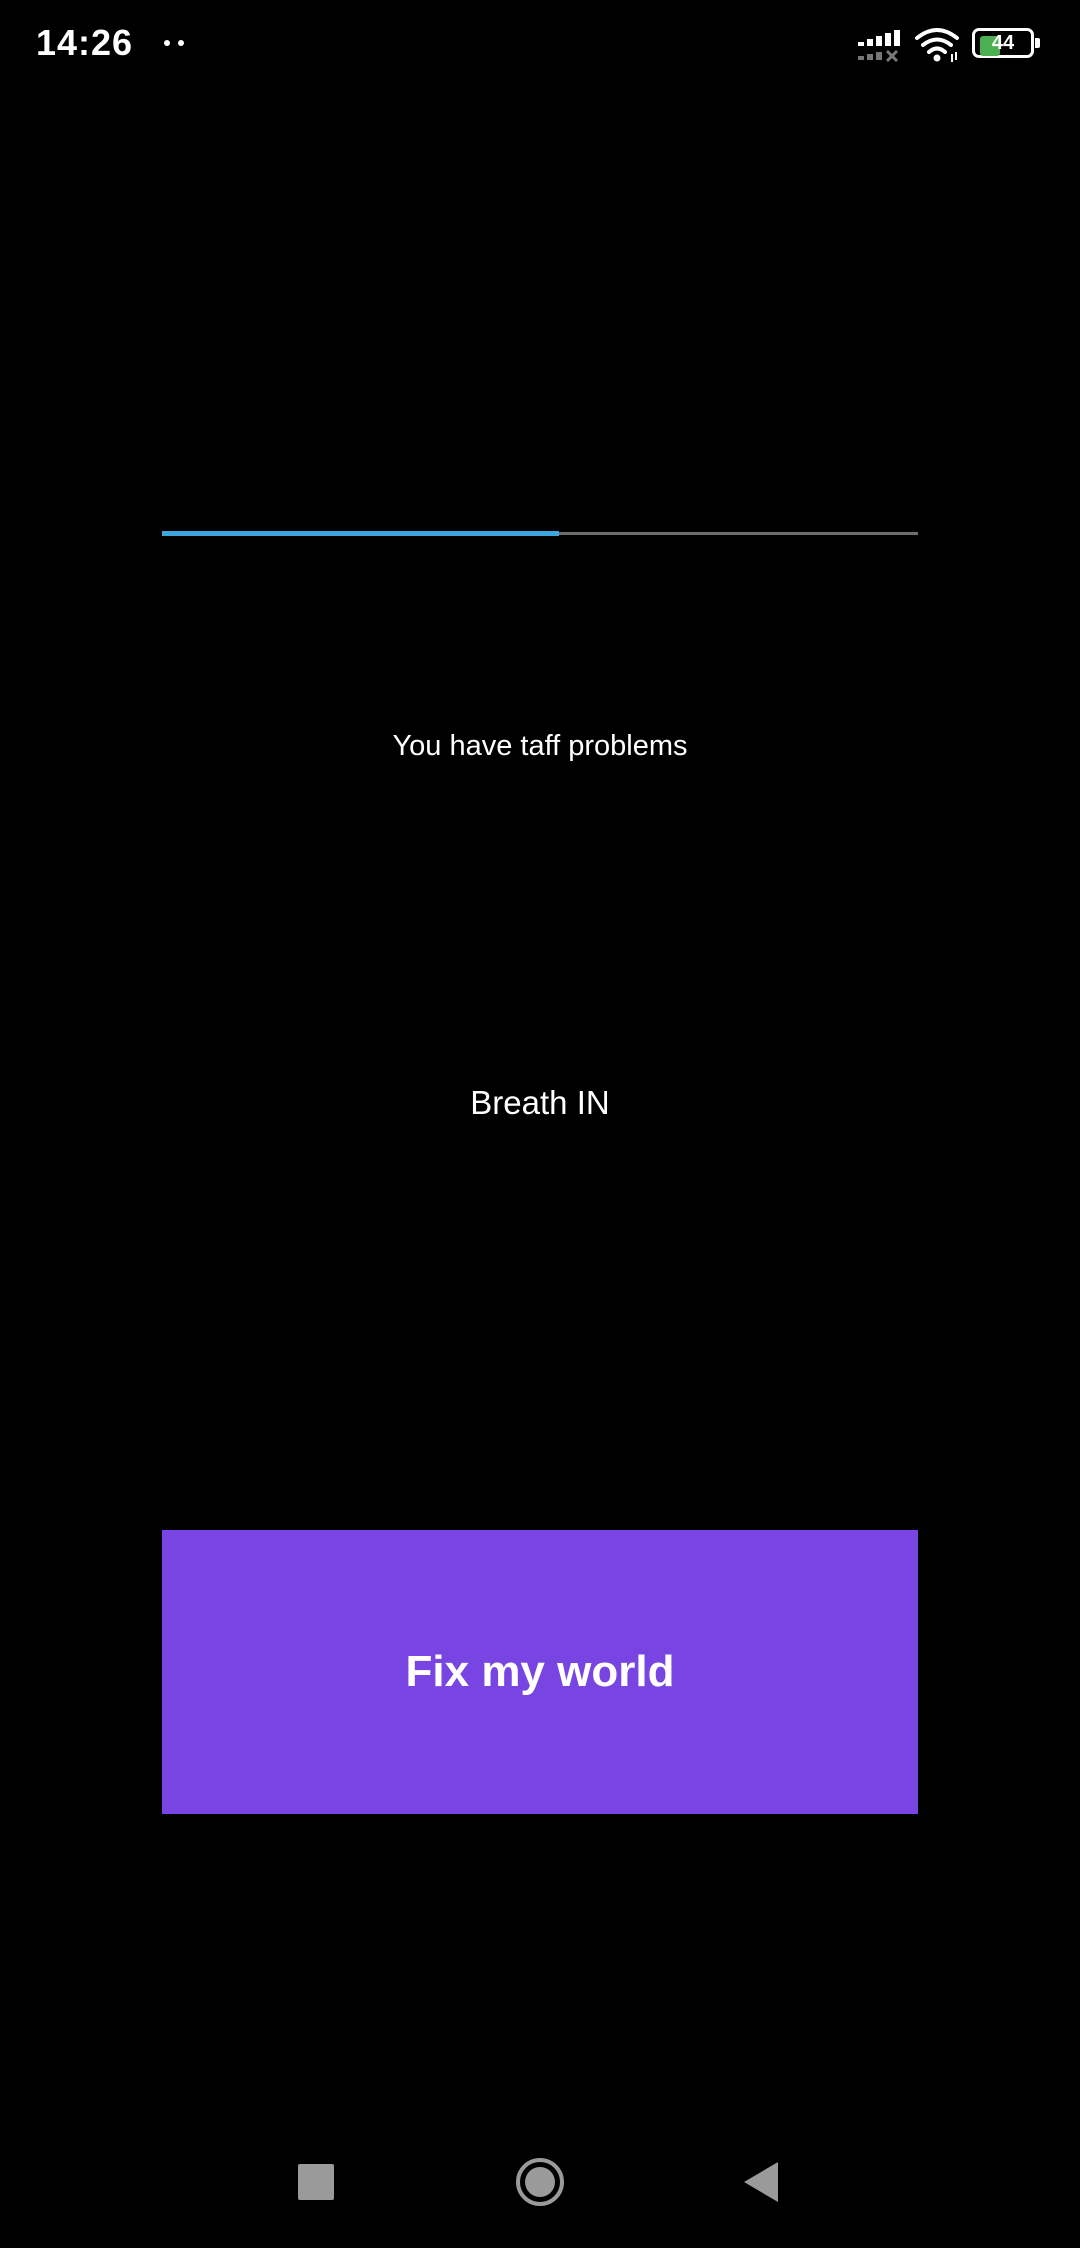 Image resolution: width=1080 pixels, height=2248 pixels. Describe the element at coordinates (175, 44) in the screenshot. I see `notification-dots-icon` at that location.